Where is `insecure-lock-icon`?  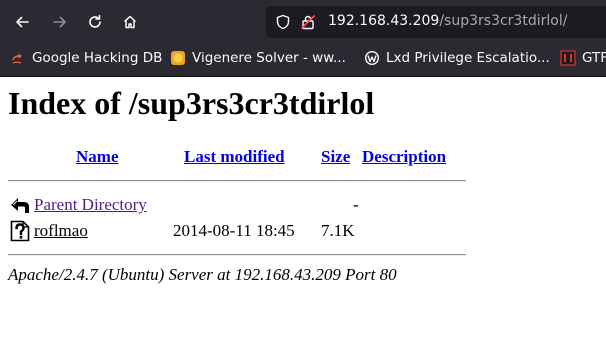 insecure-lock-icon is located at coordinates (308, 22).